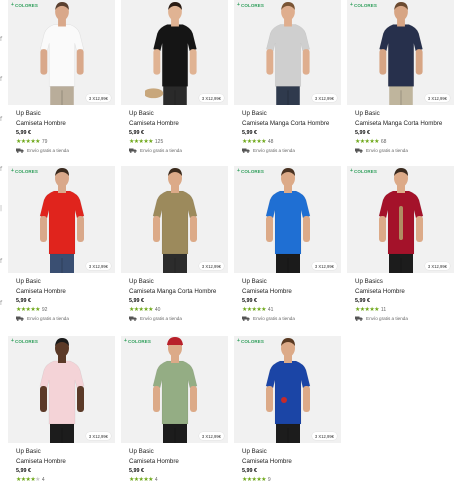 This screenshot has width=475, height=487. What do you see at coordinates (65, 309) in the screenshot?
I see `product-rating: ★★★★★ 92` at bounding box center [65, 309].